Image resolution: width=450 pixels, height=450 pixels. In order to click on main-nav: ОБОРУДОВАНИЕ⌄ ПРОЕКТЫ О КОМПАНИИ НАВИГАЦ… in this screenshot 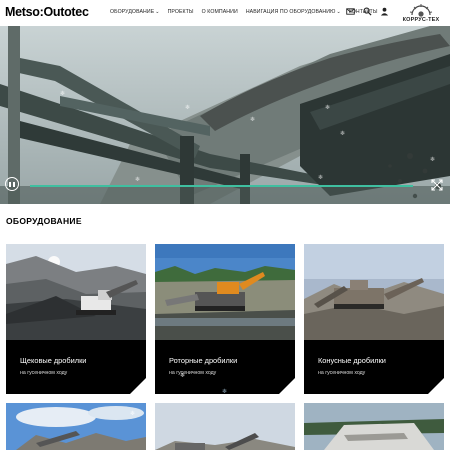, I will do `click(244, 12)`.